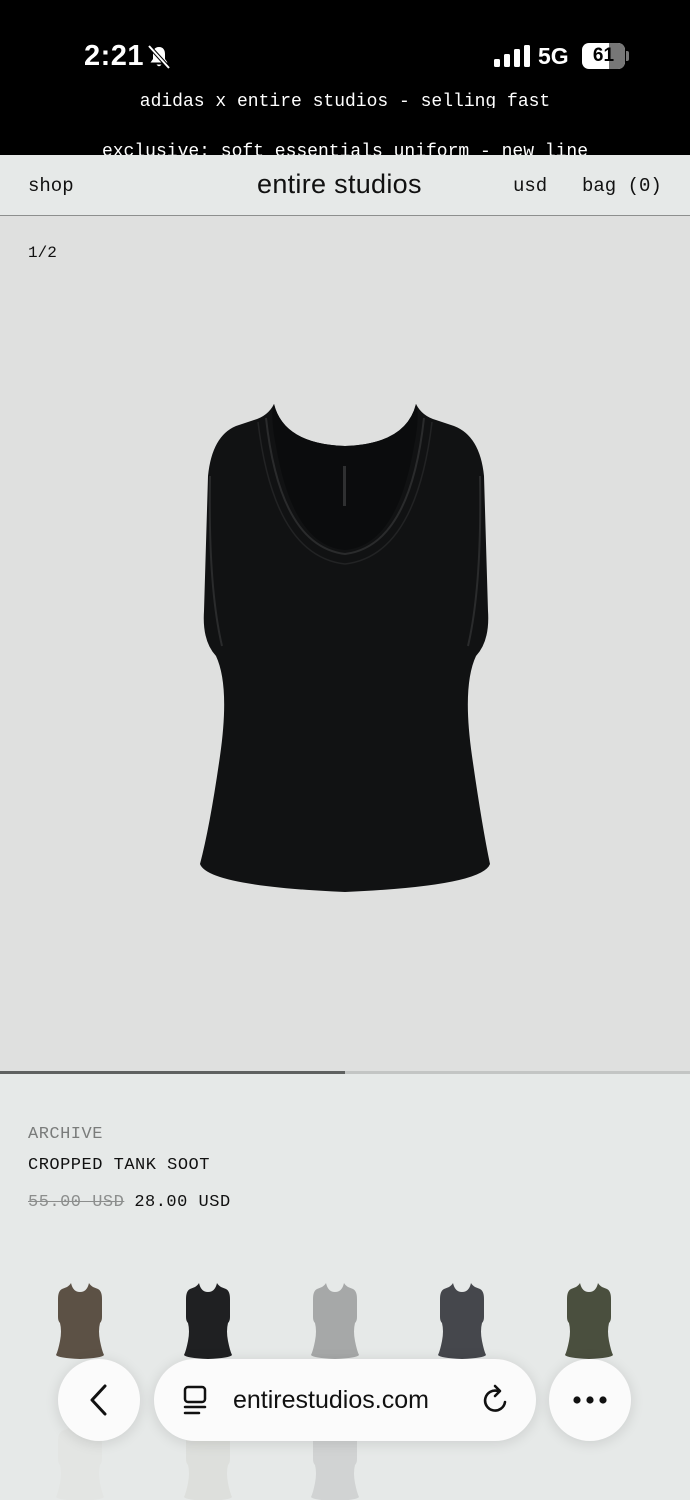 The height and width of the screenshot is (1500, 690). Describe the element at coordinates (80, 1321) in the screenshot. I see `color-swatch-brown` at that location.